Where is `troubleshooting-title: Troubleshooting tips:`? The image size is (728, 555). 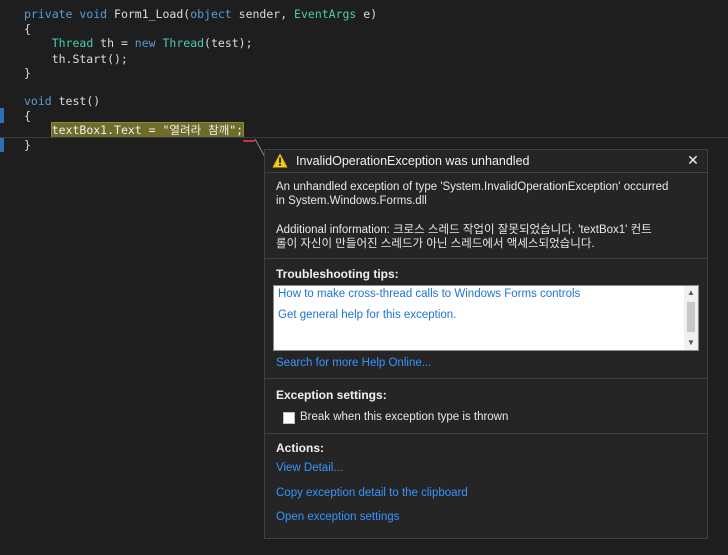
troubleshooting-title: Troubleshooting tips: is located at coordinates (337, 274).